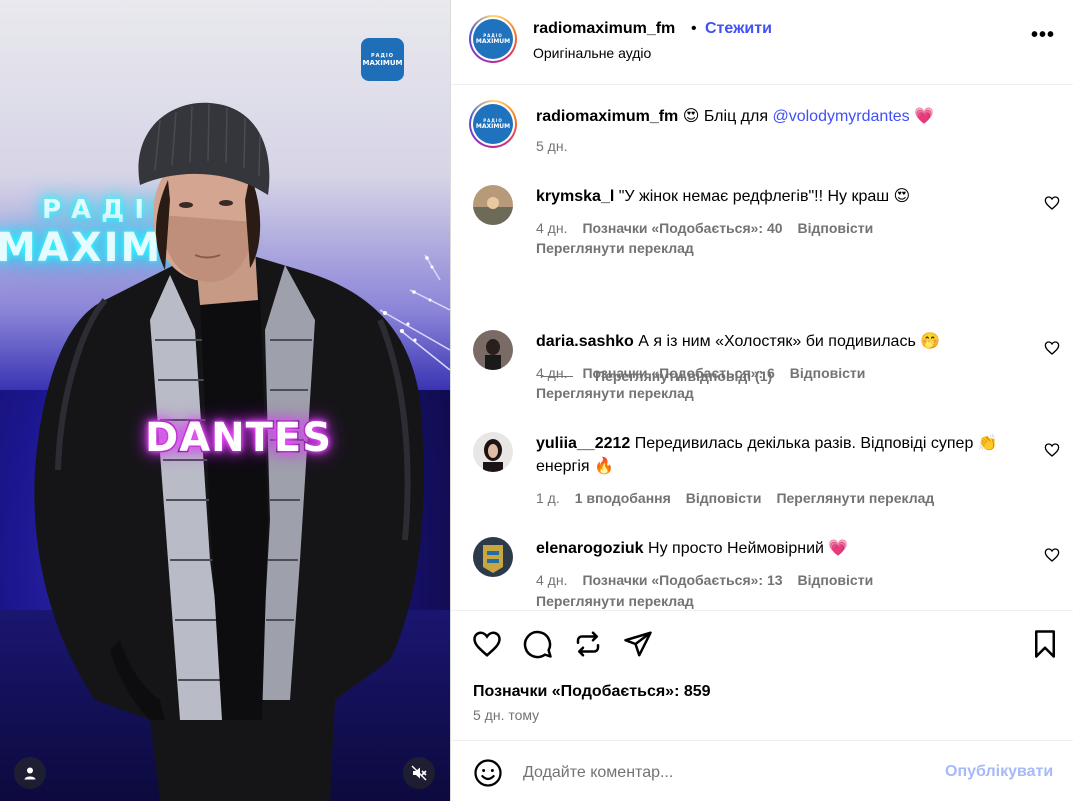  What do you see at coordinates (538, 644) in the screenshot?
I see `comment-bubble-icon` at bounding box center [538, 644].